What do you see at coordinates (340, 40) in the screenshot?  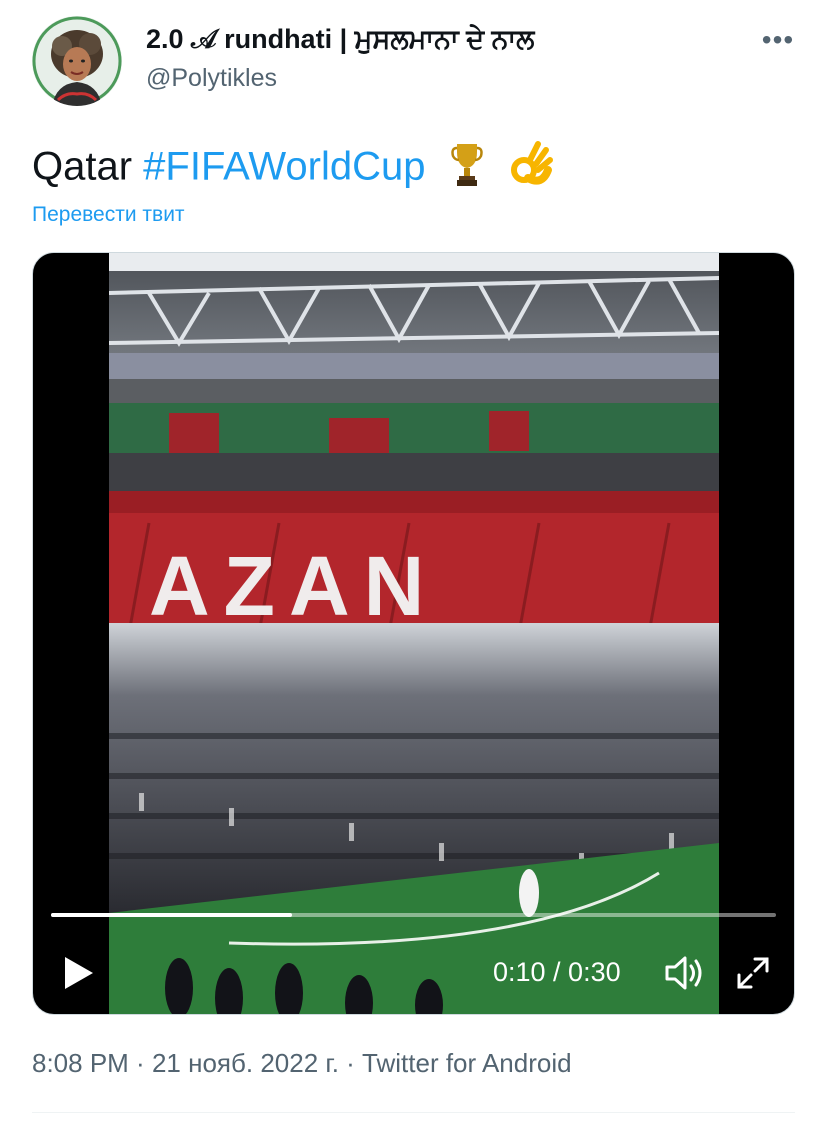 I see `display-name: 2.0 𝒜 rundhati | ਮੁਸਲਮਾਨਾ ਦੇ ਨਾਲ` at bounding box center [340, 40].